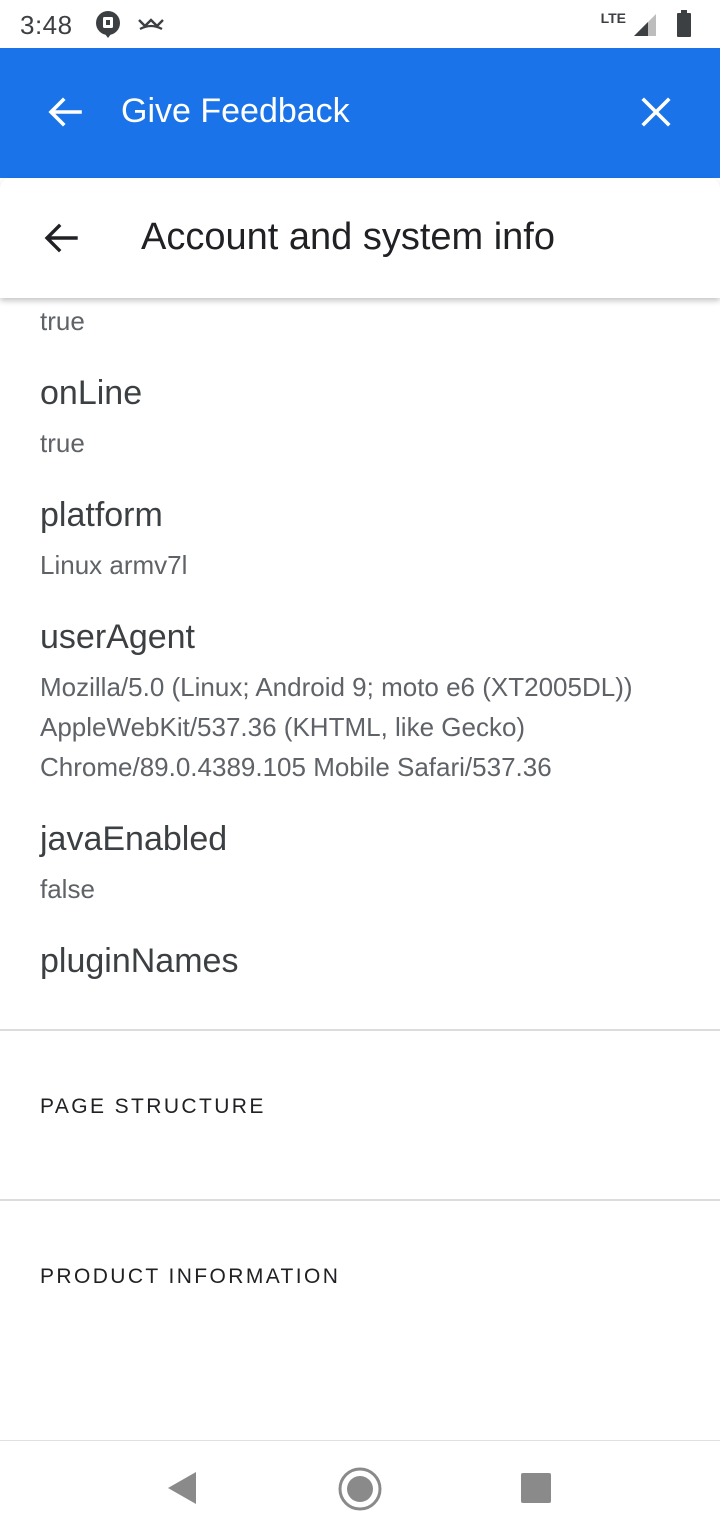  I want to click on back-triangle-icon, so click(182, 1490).